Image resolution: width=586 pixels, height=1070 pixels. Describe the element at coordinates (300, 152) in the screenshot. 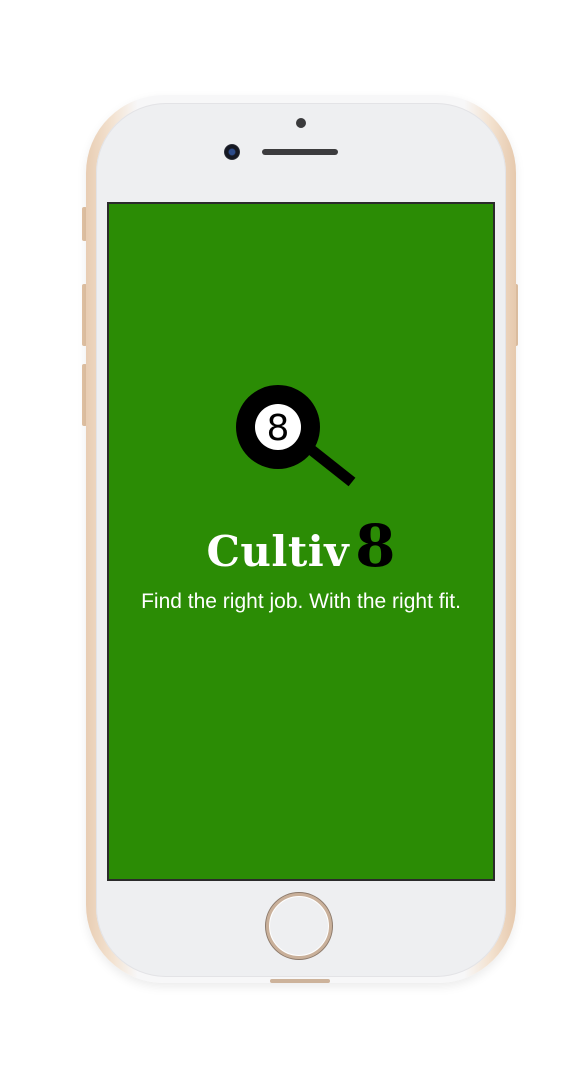

I see `earpiece-speaker` at that location.